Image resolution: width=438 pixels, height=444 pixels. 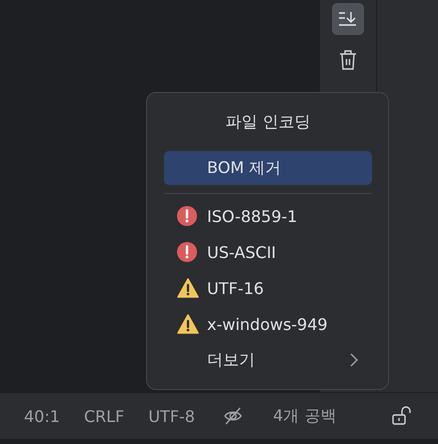 I want to click on lines-down-arrow-icon, so click(x=348, y=19).